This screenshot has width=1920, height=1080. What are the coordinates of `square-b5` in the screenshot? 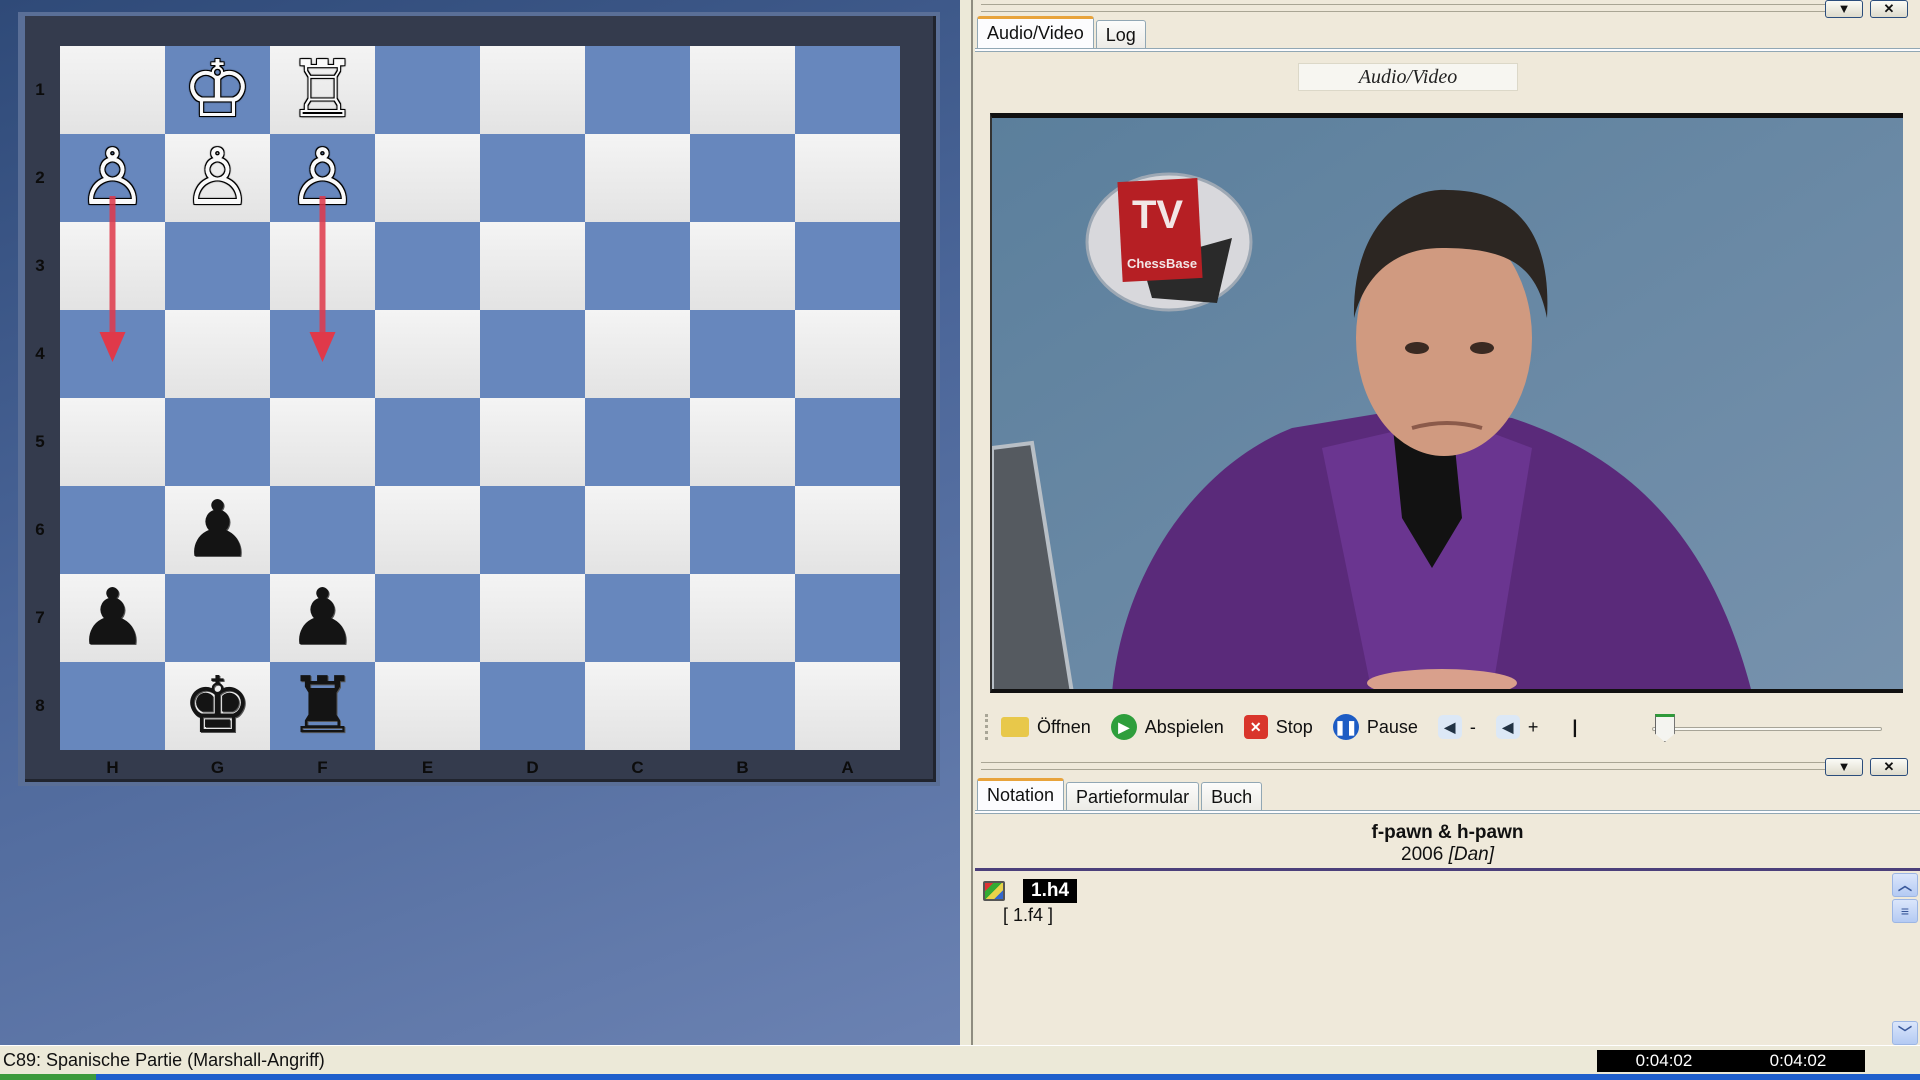 It's located at (742, 442).